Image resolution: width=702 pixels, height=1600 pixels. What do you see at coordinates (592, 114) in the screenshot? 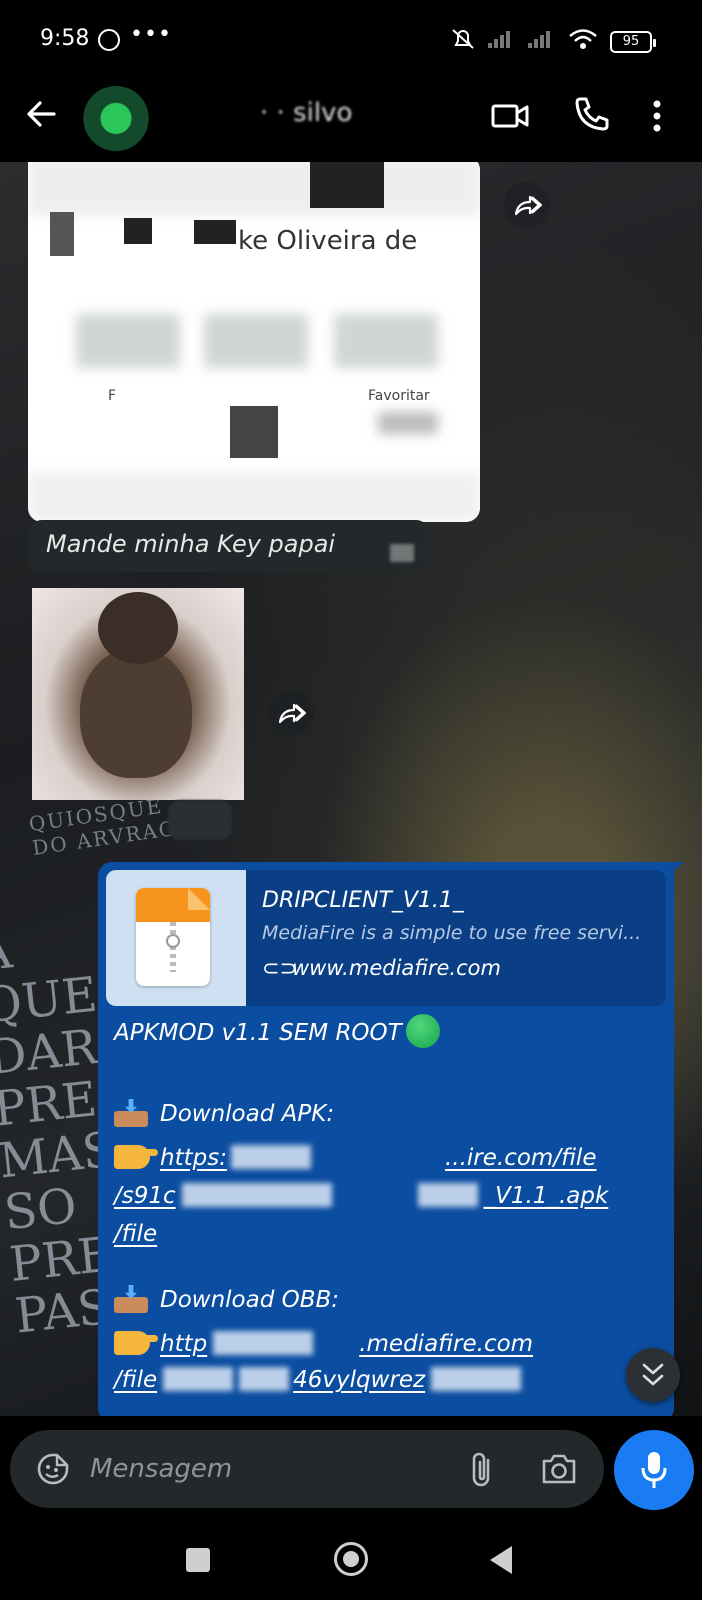
I see `voice-call-icon` at bounding box center [592, 114].